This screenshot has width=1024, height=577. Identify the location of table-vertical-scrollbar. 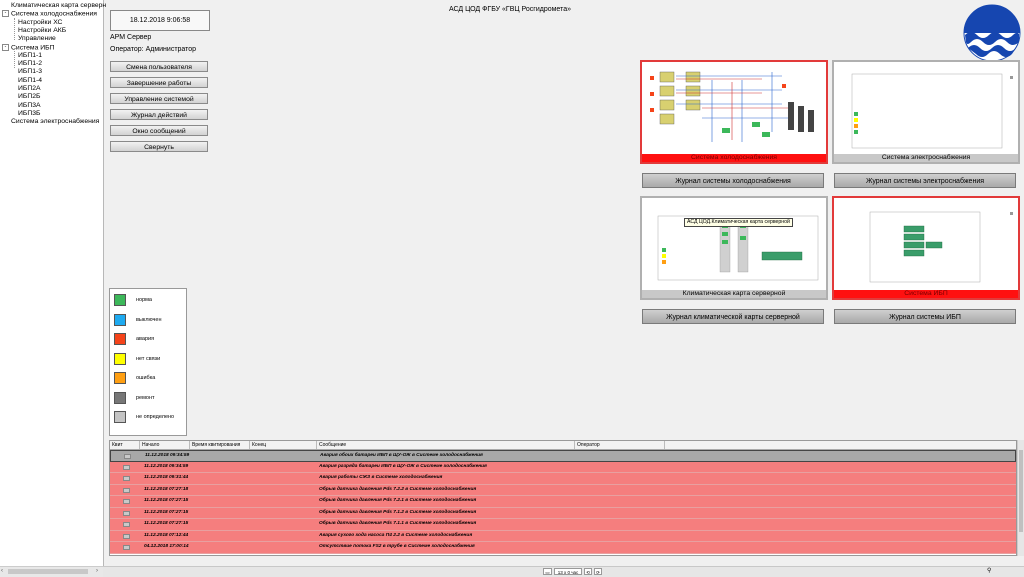
(1020, 498).